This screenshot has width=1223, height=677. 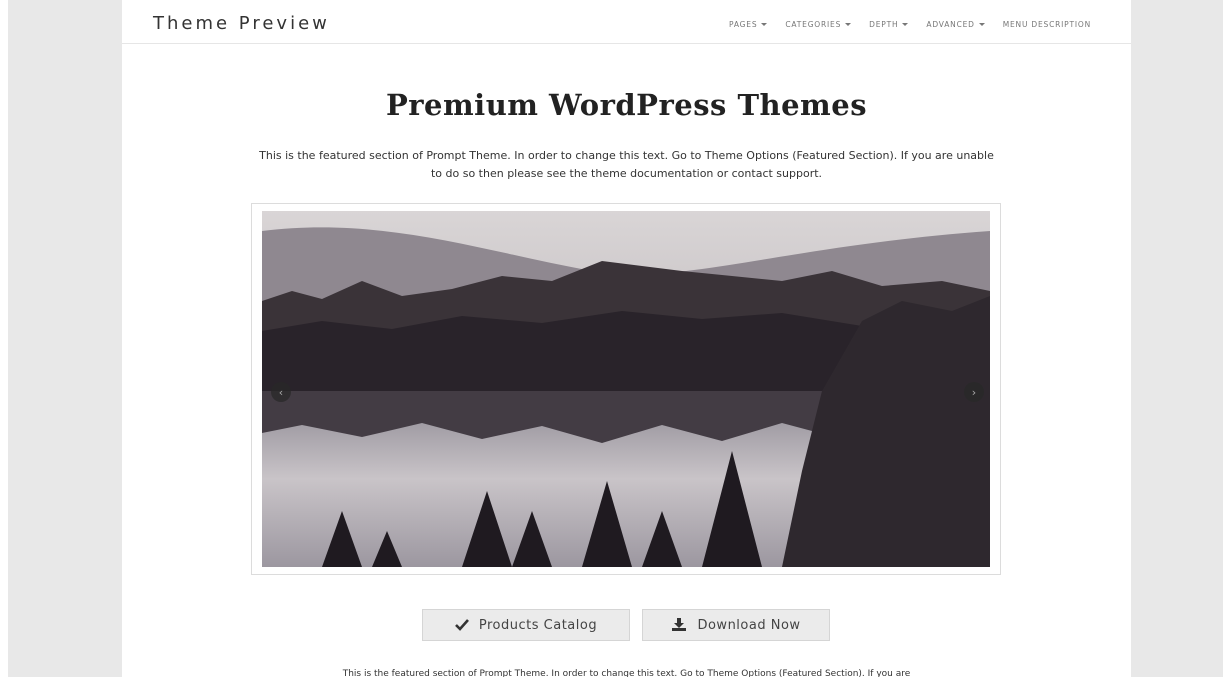 I want to click on chevron-left-icon: ‹, so click(x=281, y=392).